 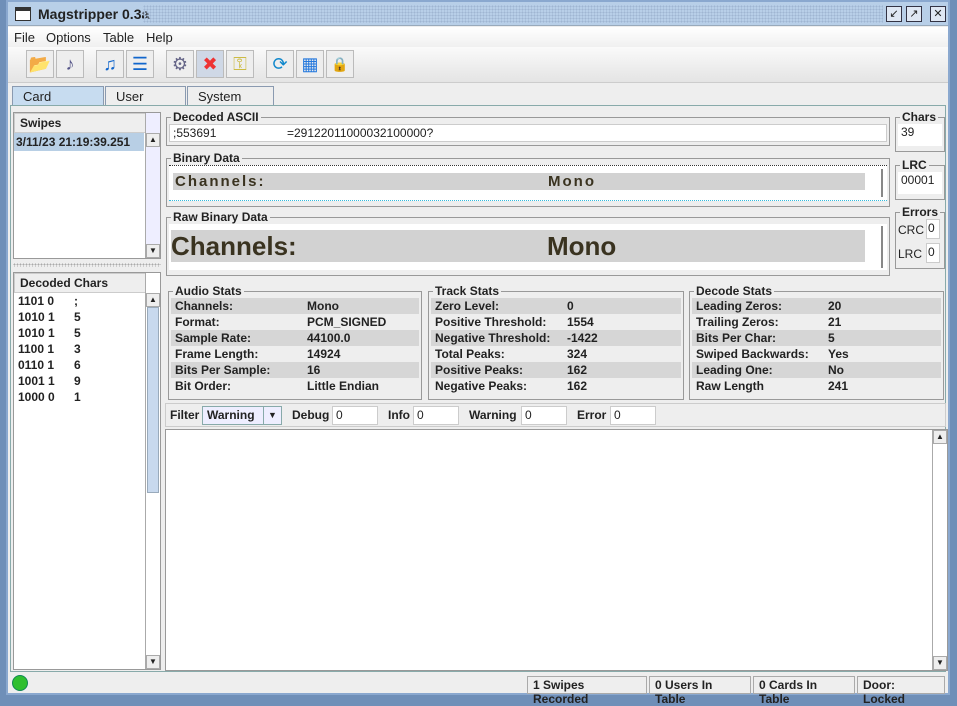 I want to click on settings-gear-icon: ⚙, so click(x=180, y=64).